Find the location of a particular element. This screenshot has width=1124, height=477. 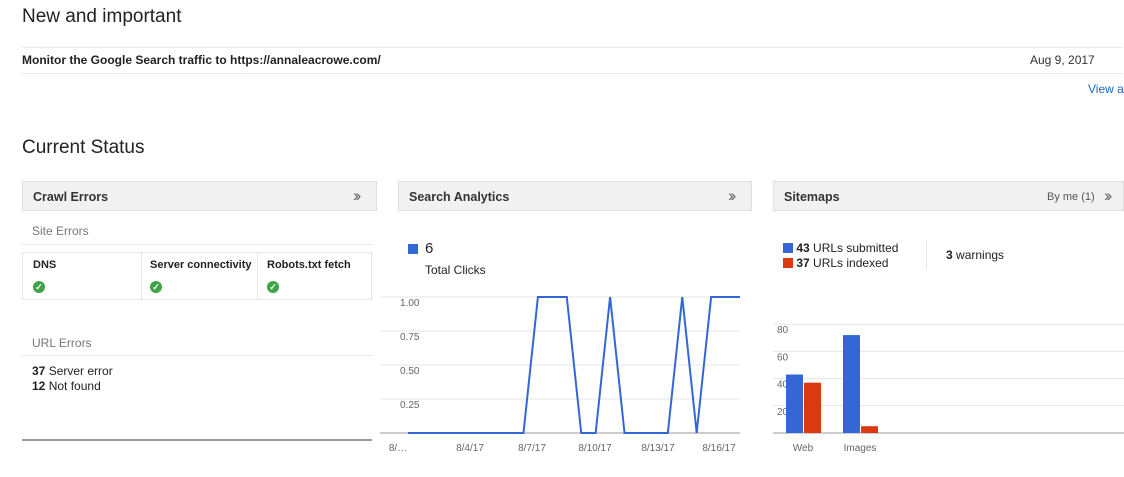

total-clicks-label: Total Clicks is located at coordinates (455, 270).